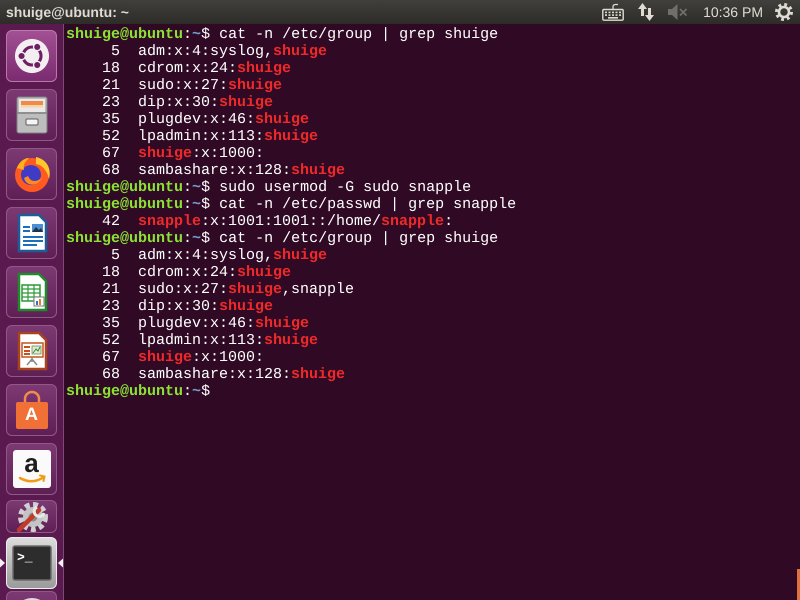  I want to click on scrollbar-thumb, so click(798, 584).